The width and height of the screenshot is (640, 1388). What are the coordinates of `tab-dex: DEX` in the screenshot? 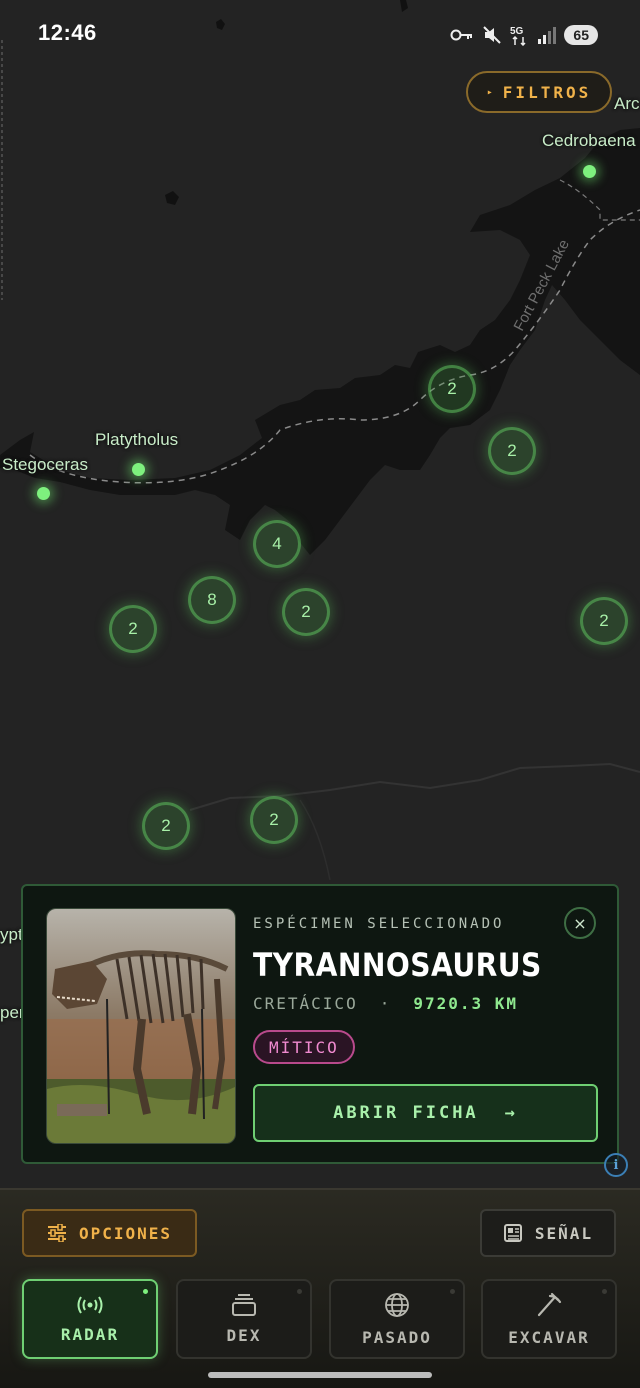 It's located at (244, 1319).